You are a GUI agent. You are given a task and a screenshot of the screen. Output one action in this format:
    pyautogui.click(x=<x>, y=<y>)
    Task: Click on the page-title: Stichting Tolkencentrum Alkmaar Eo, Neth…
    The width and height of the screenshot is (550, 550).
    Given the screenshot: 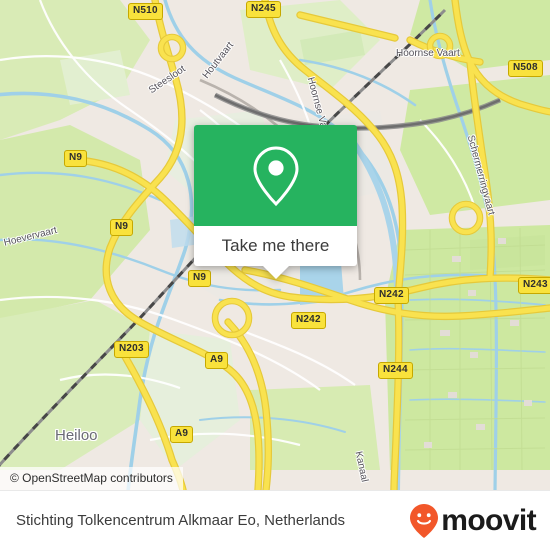 What is the action you would take?
    pyautogui.click(x=181, y=520)
    